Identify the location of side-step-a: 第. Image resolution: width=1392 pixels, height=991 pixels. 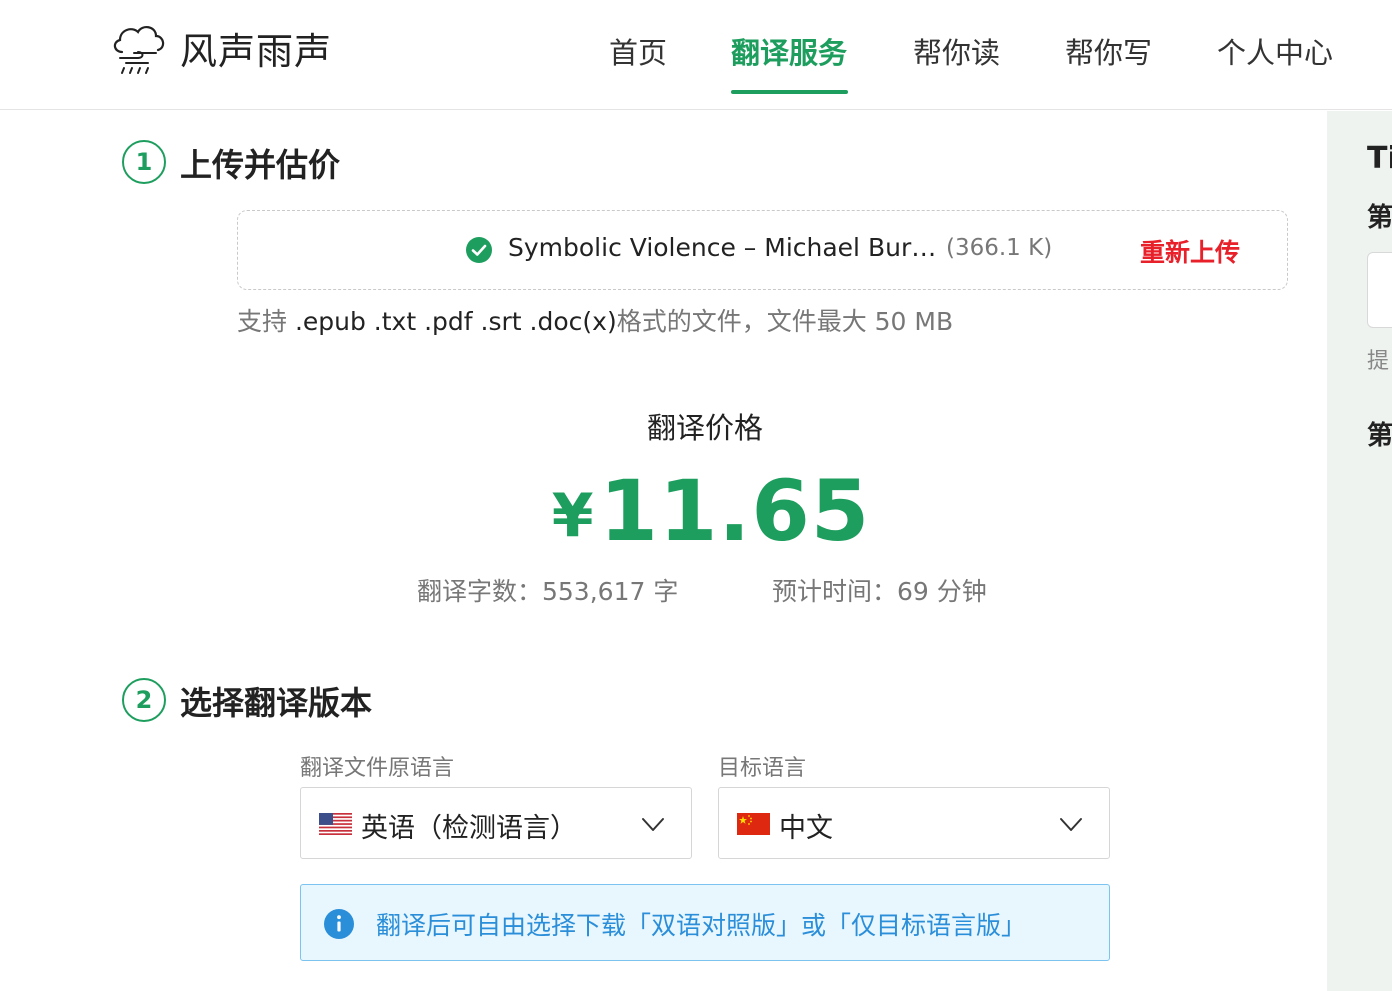
(1379, 218).